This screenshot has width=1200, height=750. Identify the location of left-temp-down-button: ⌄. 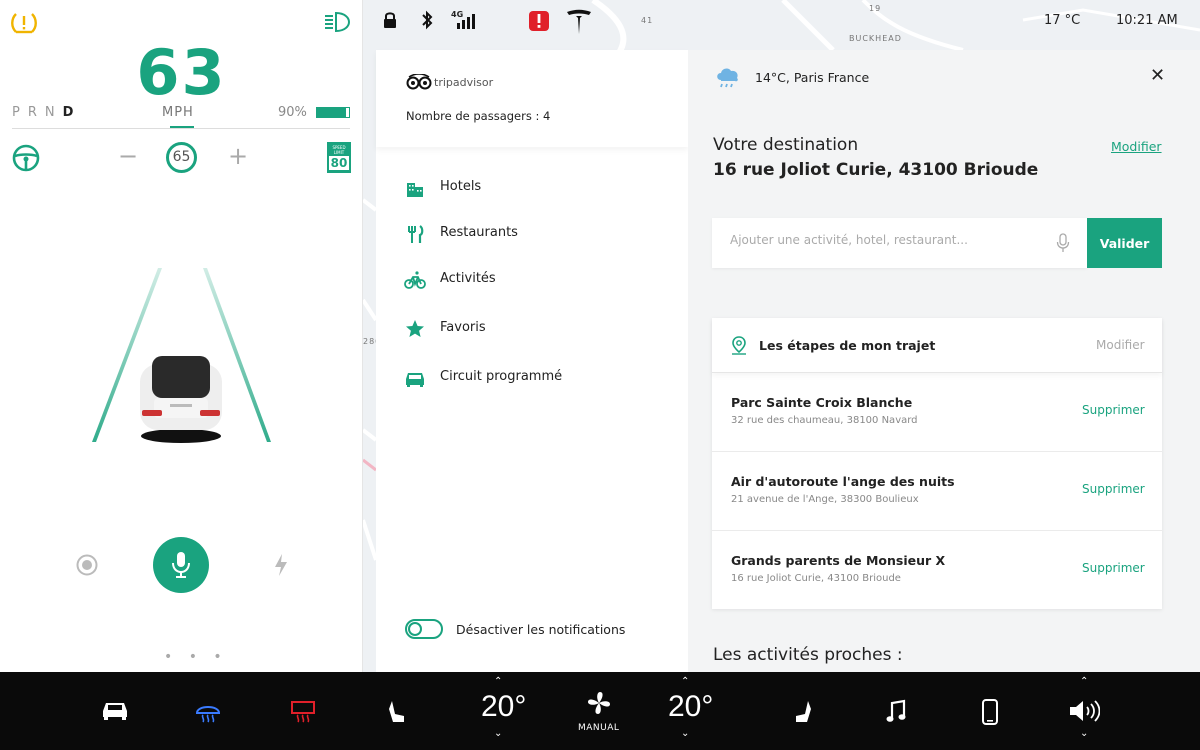
(498, 733).